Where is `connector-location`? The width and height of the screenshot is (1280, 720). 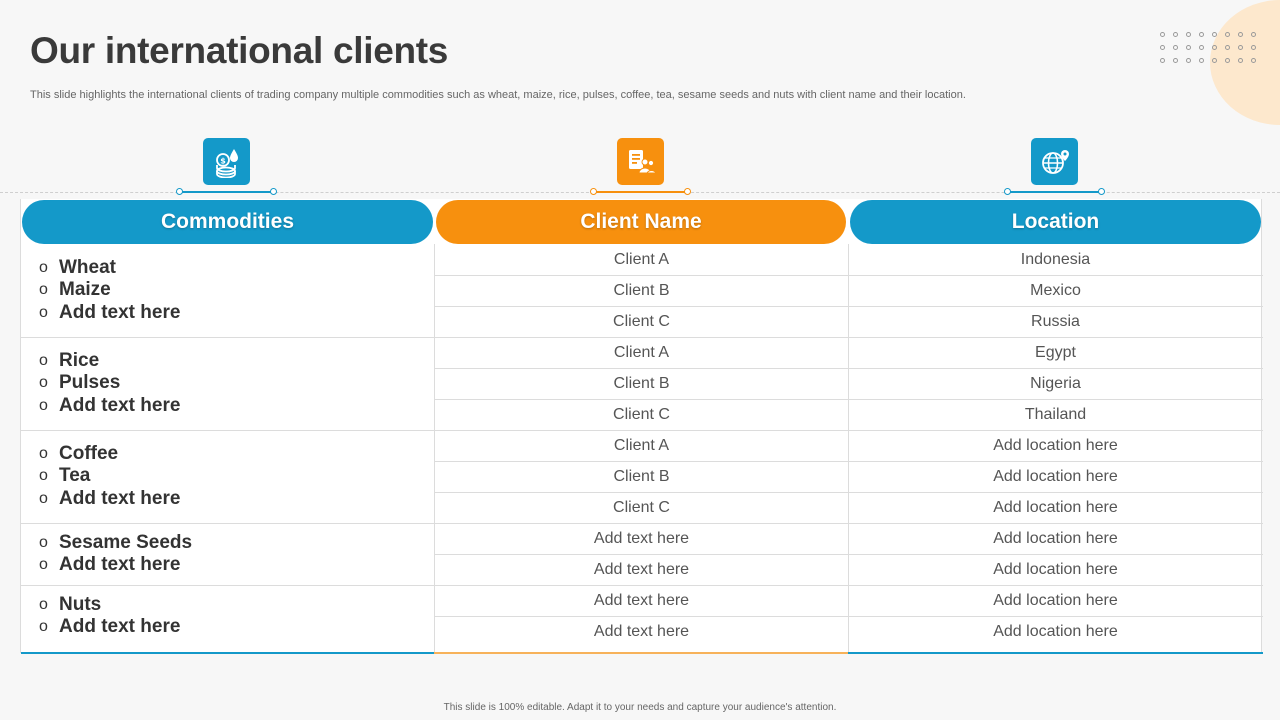
connector-location is located at coordinates (1054, 192).